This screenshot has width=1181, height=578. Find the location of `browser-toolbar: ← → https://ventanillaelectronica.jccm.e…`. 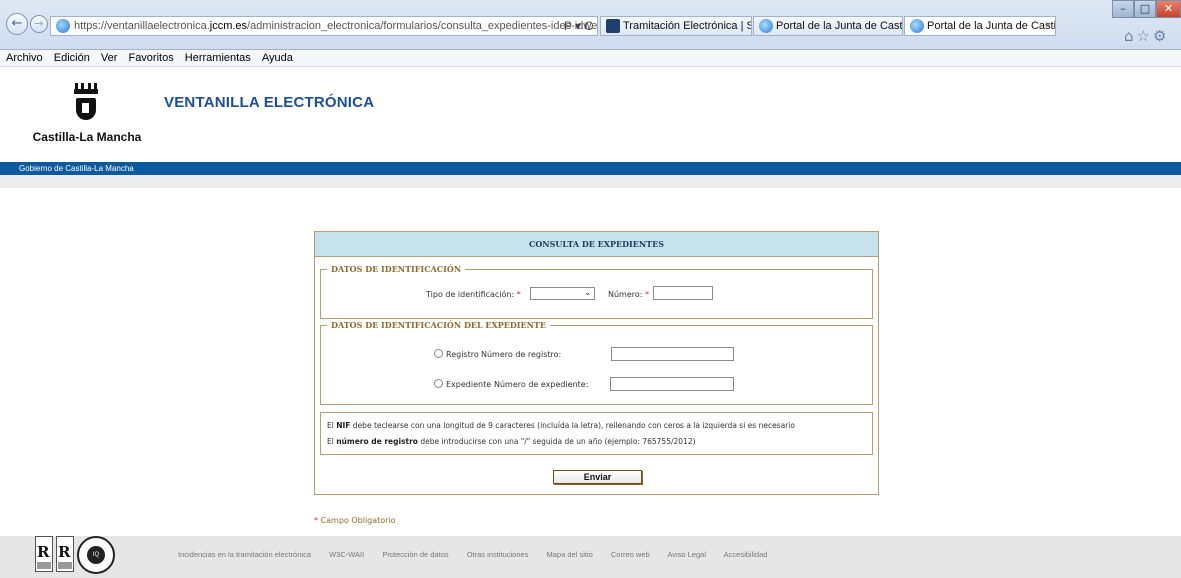

browser-toolbar: ← → https://ventanillaelectronica.jccm.e… is located at coordinates (590, 25).